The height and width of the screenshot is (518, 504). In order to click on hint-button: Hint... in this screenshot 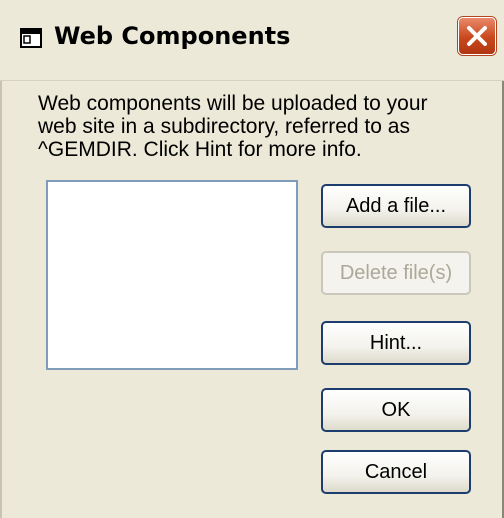, I will do `click(396, 343)`.